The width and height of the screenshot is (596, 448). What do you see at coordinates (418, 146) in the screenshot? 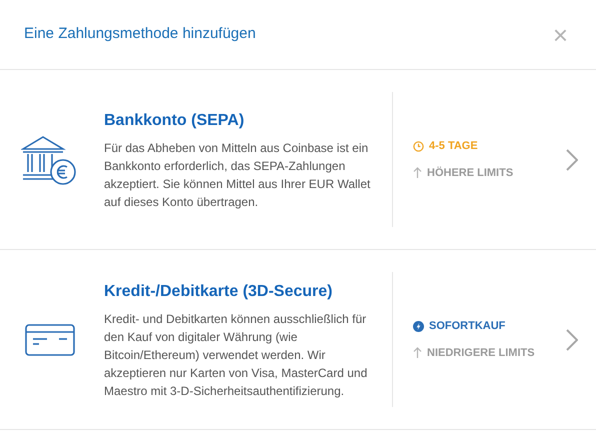
I see `clock-icon` at bounding box center [418, 146].